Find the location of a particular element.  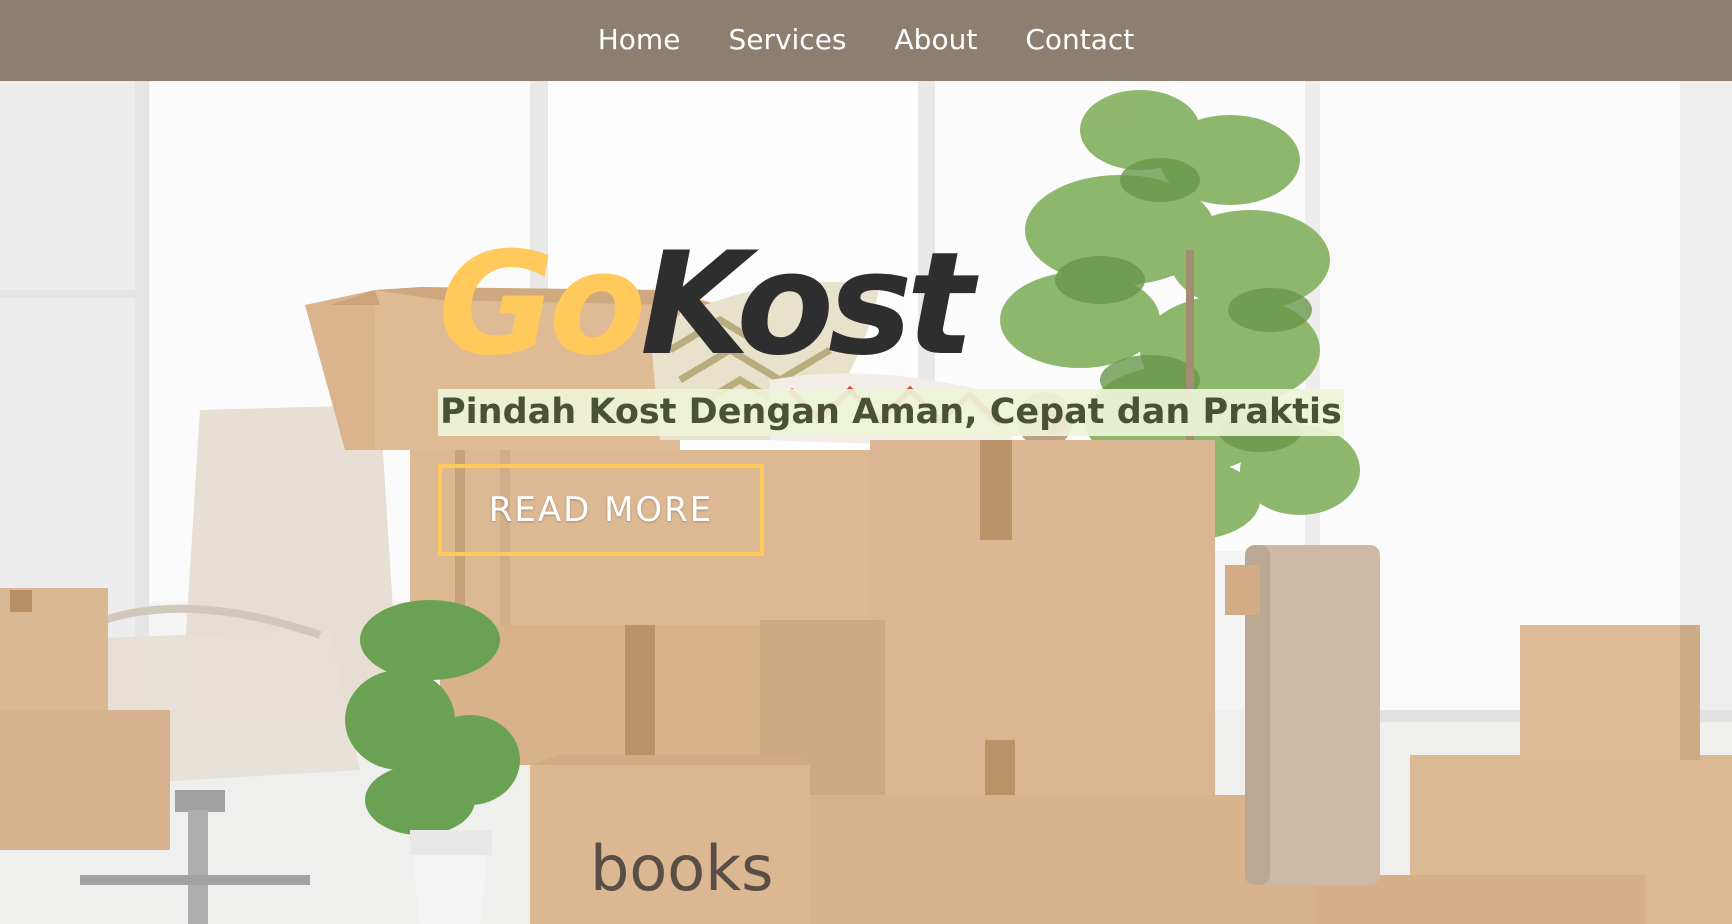

read-more-label: READ MORE is located at coordinates (601, 510).